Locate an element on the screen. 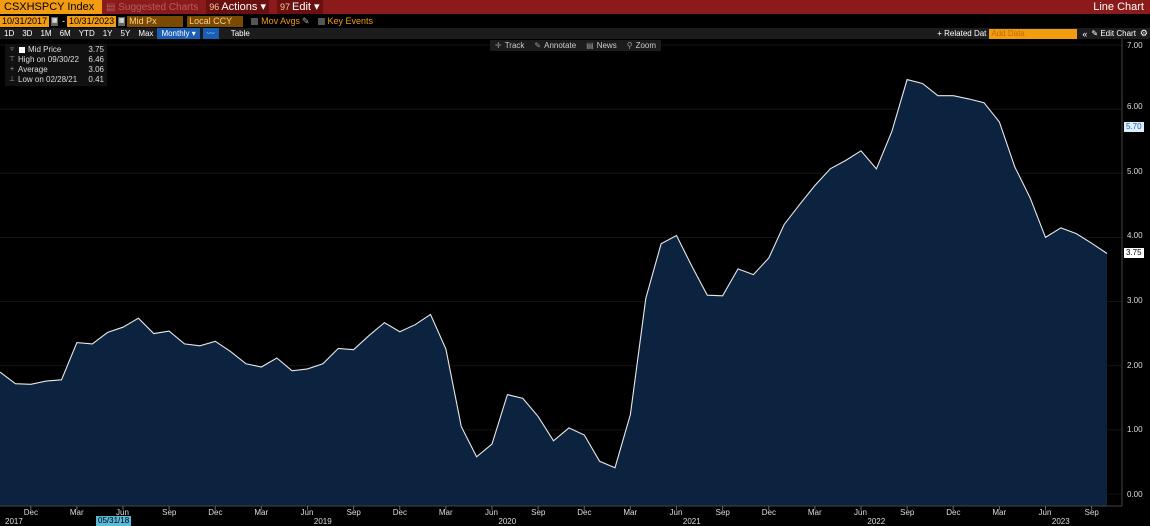 Image resolution: width=1150 pixels, height=526 pixels. crosshair-date-tag: 05/31/18 is located at coordinates (114, 521).